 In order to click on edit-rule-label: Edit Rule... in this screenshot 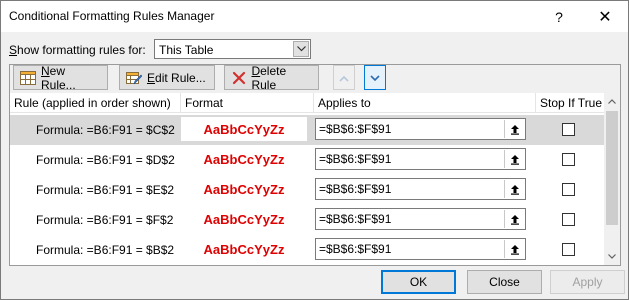, I will do `click(176, 77)`.